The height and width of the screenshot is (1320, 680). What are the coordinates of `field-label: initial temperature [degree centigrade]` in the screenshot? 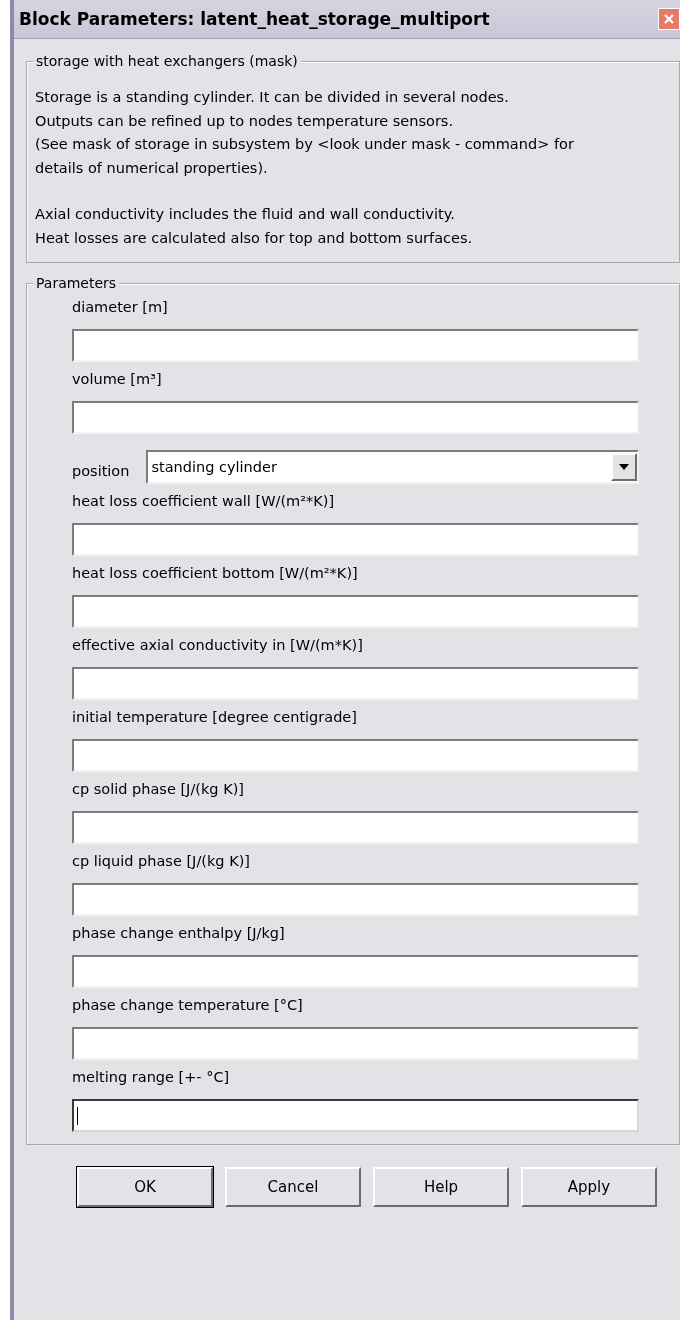 It's located at (215, 717).